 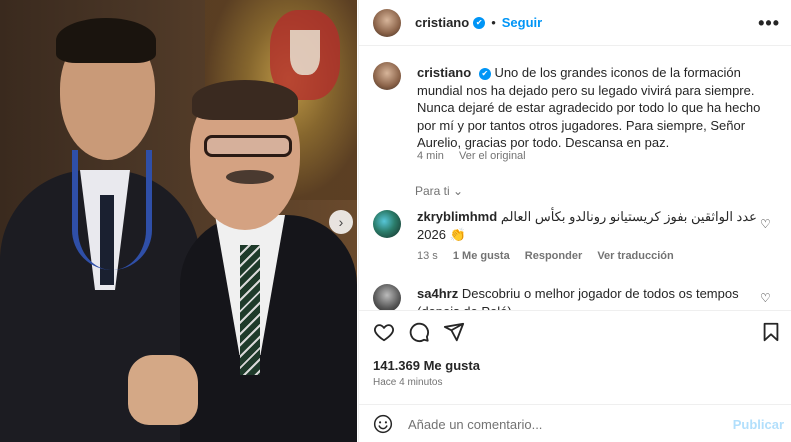 I want to click on chevron-down-icon: ⌄, so click(x=458, y=191).